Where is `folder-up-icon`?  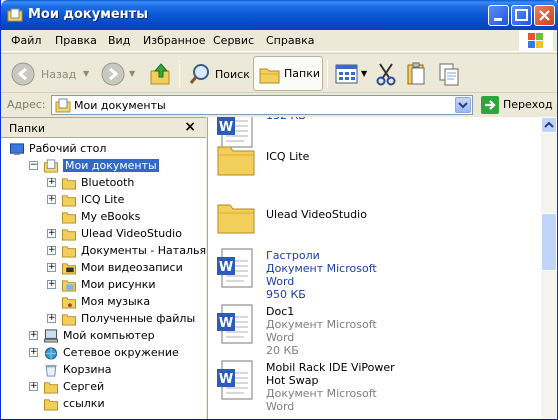 folder-up-icon is located at coordinates (160, 74).